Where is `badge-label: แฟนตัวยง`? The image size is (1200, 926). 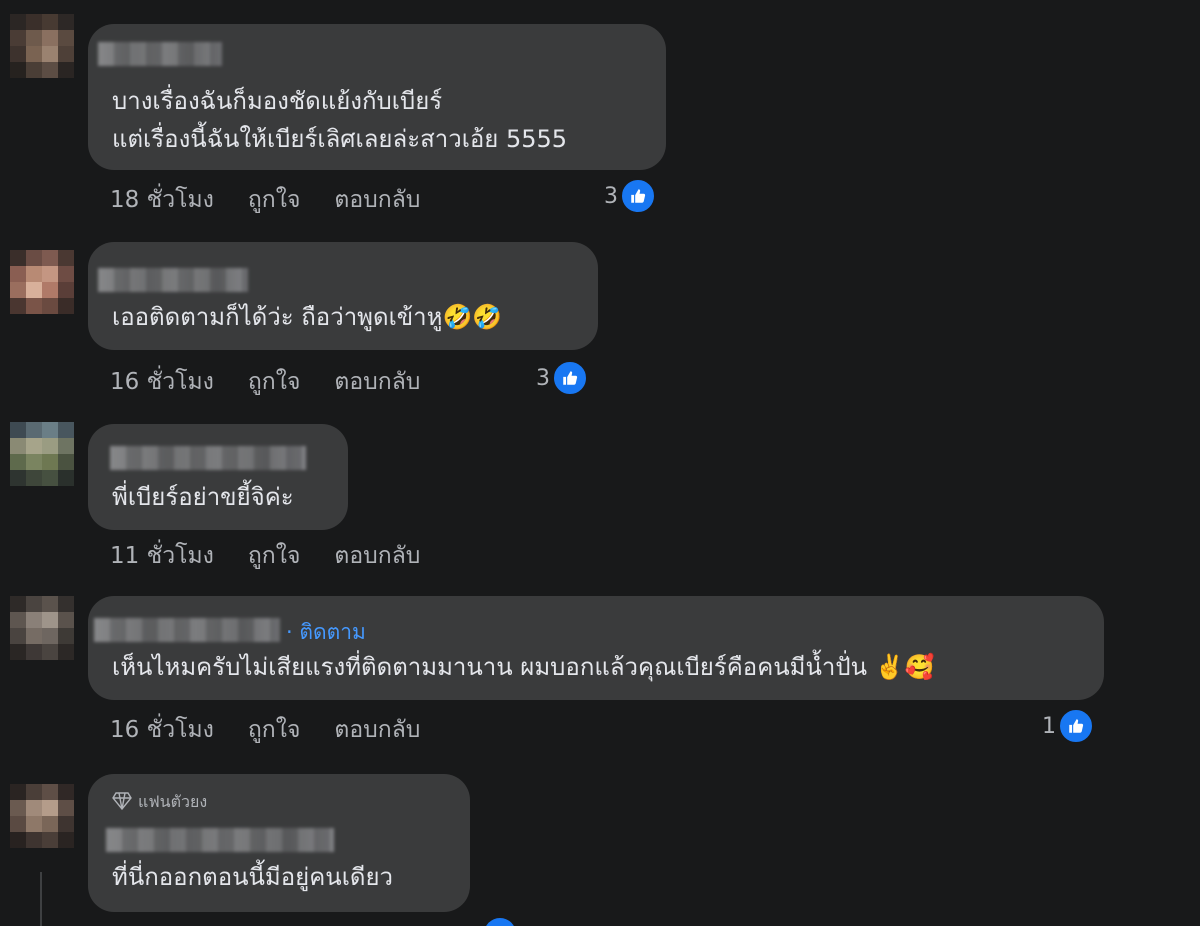
badge-label: แฟนตัวยง is located at coordinates (173, 801).